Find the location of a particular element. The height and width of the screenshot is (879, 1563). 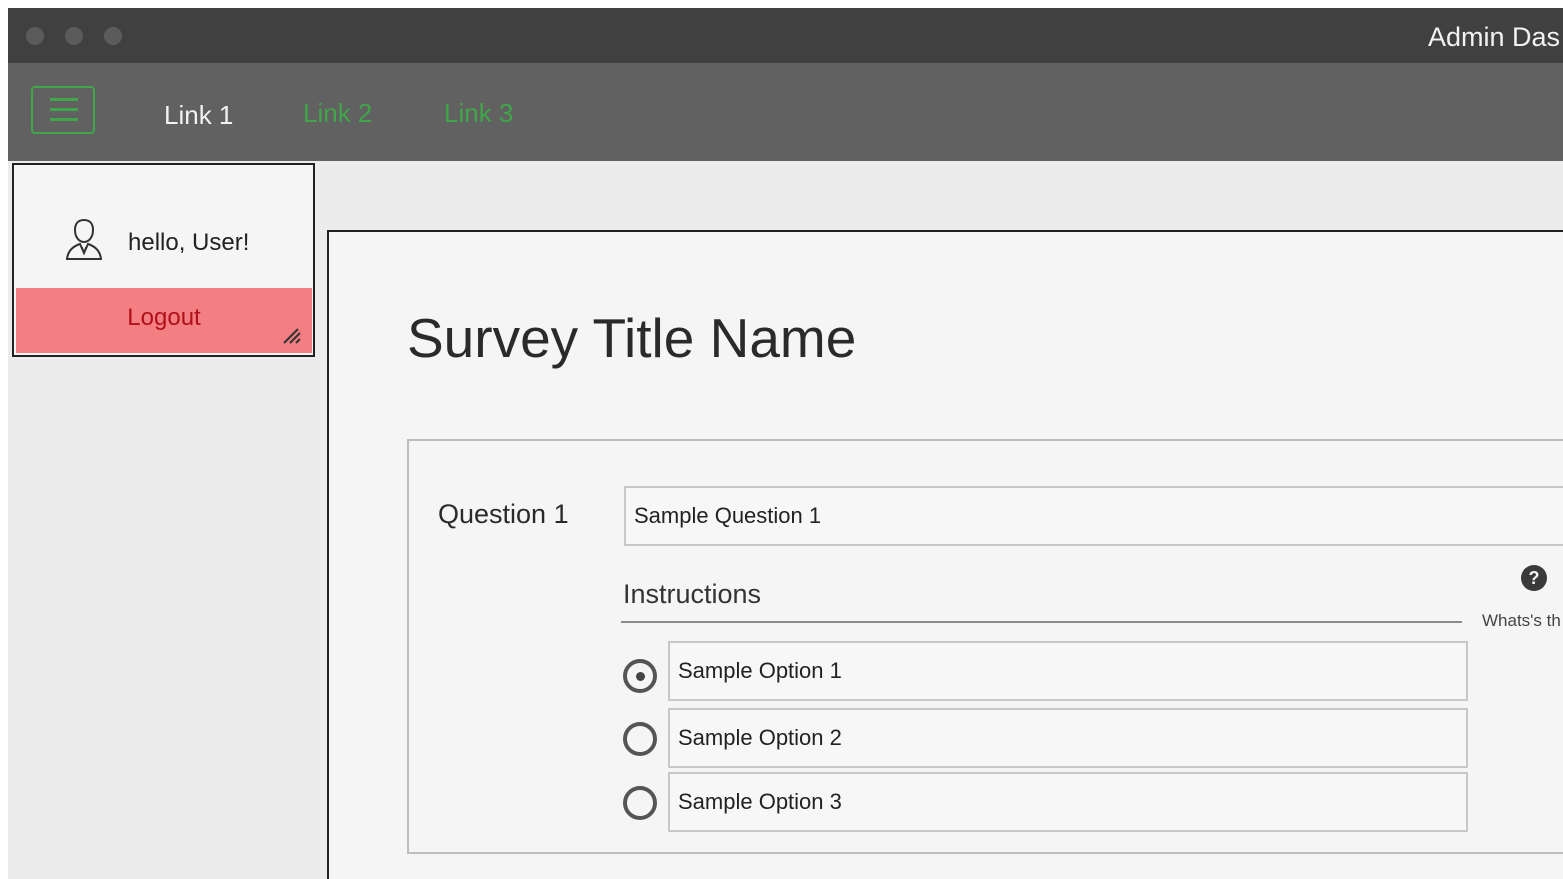

option-3-radio is located at coordinates (640, 803).